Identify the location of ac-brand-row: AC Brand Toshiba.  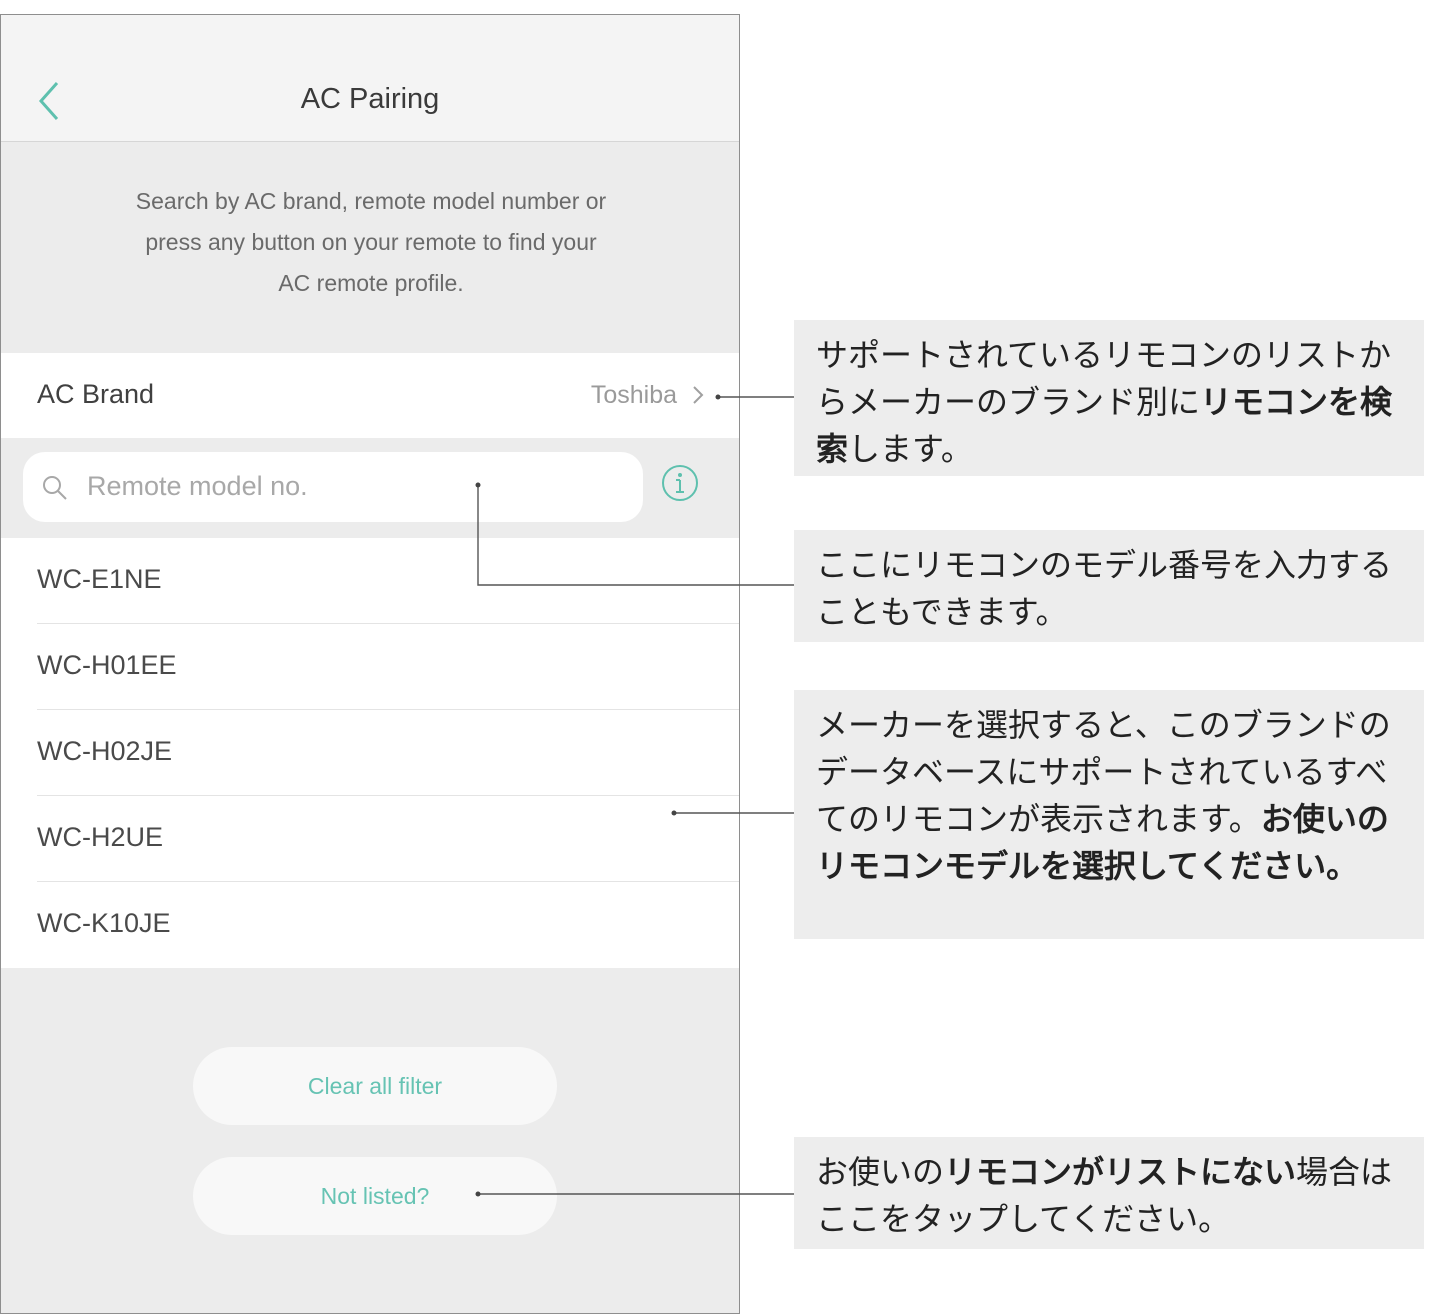
(370, 395).